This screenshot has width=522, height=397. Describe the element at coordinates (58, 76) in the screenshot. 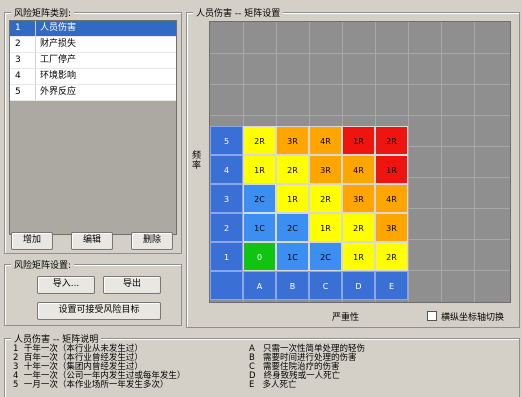

I see `category-item-label: 环境影响` at that location.